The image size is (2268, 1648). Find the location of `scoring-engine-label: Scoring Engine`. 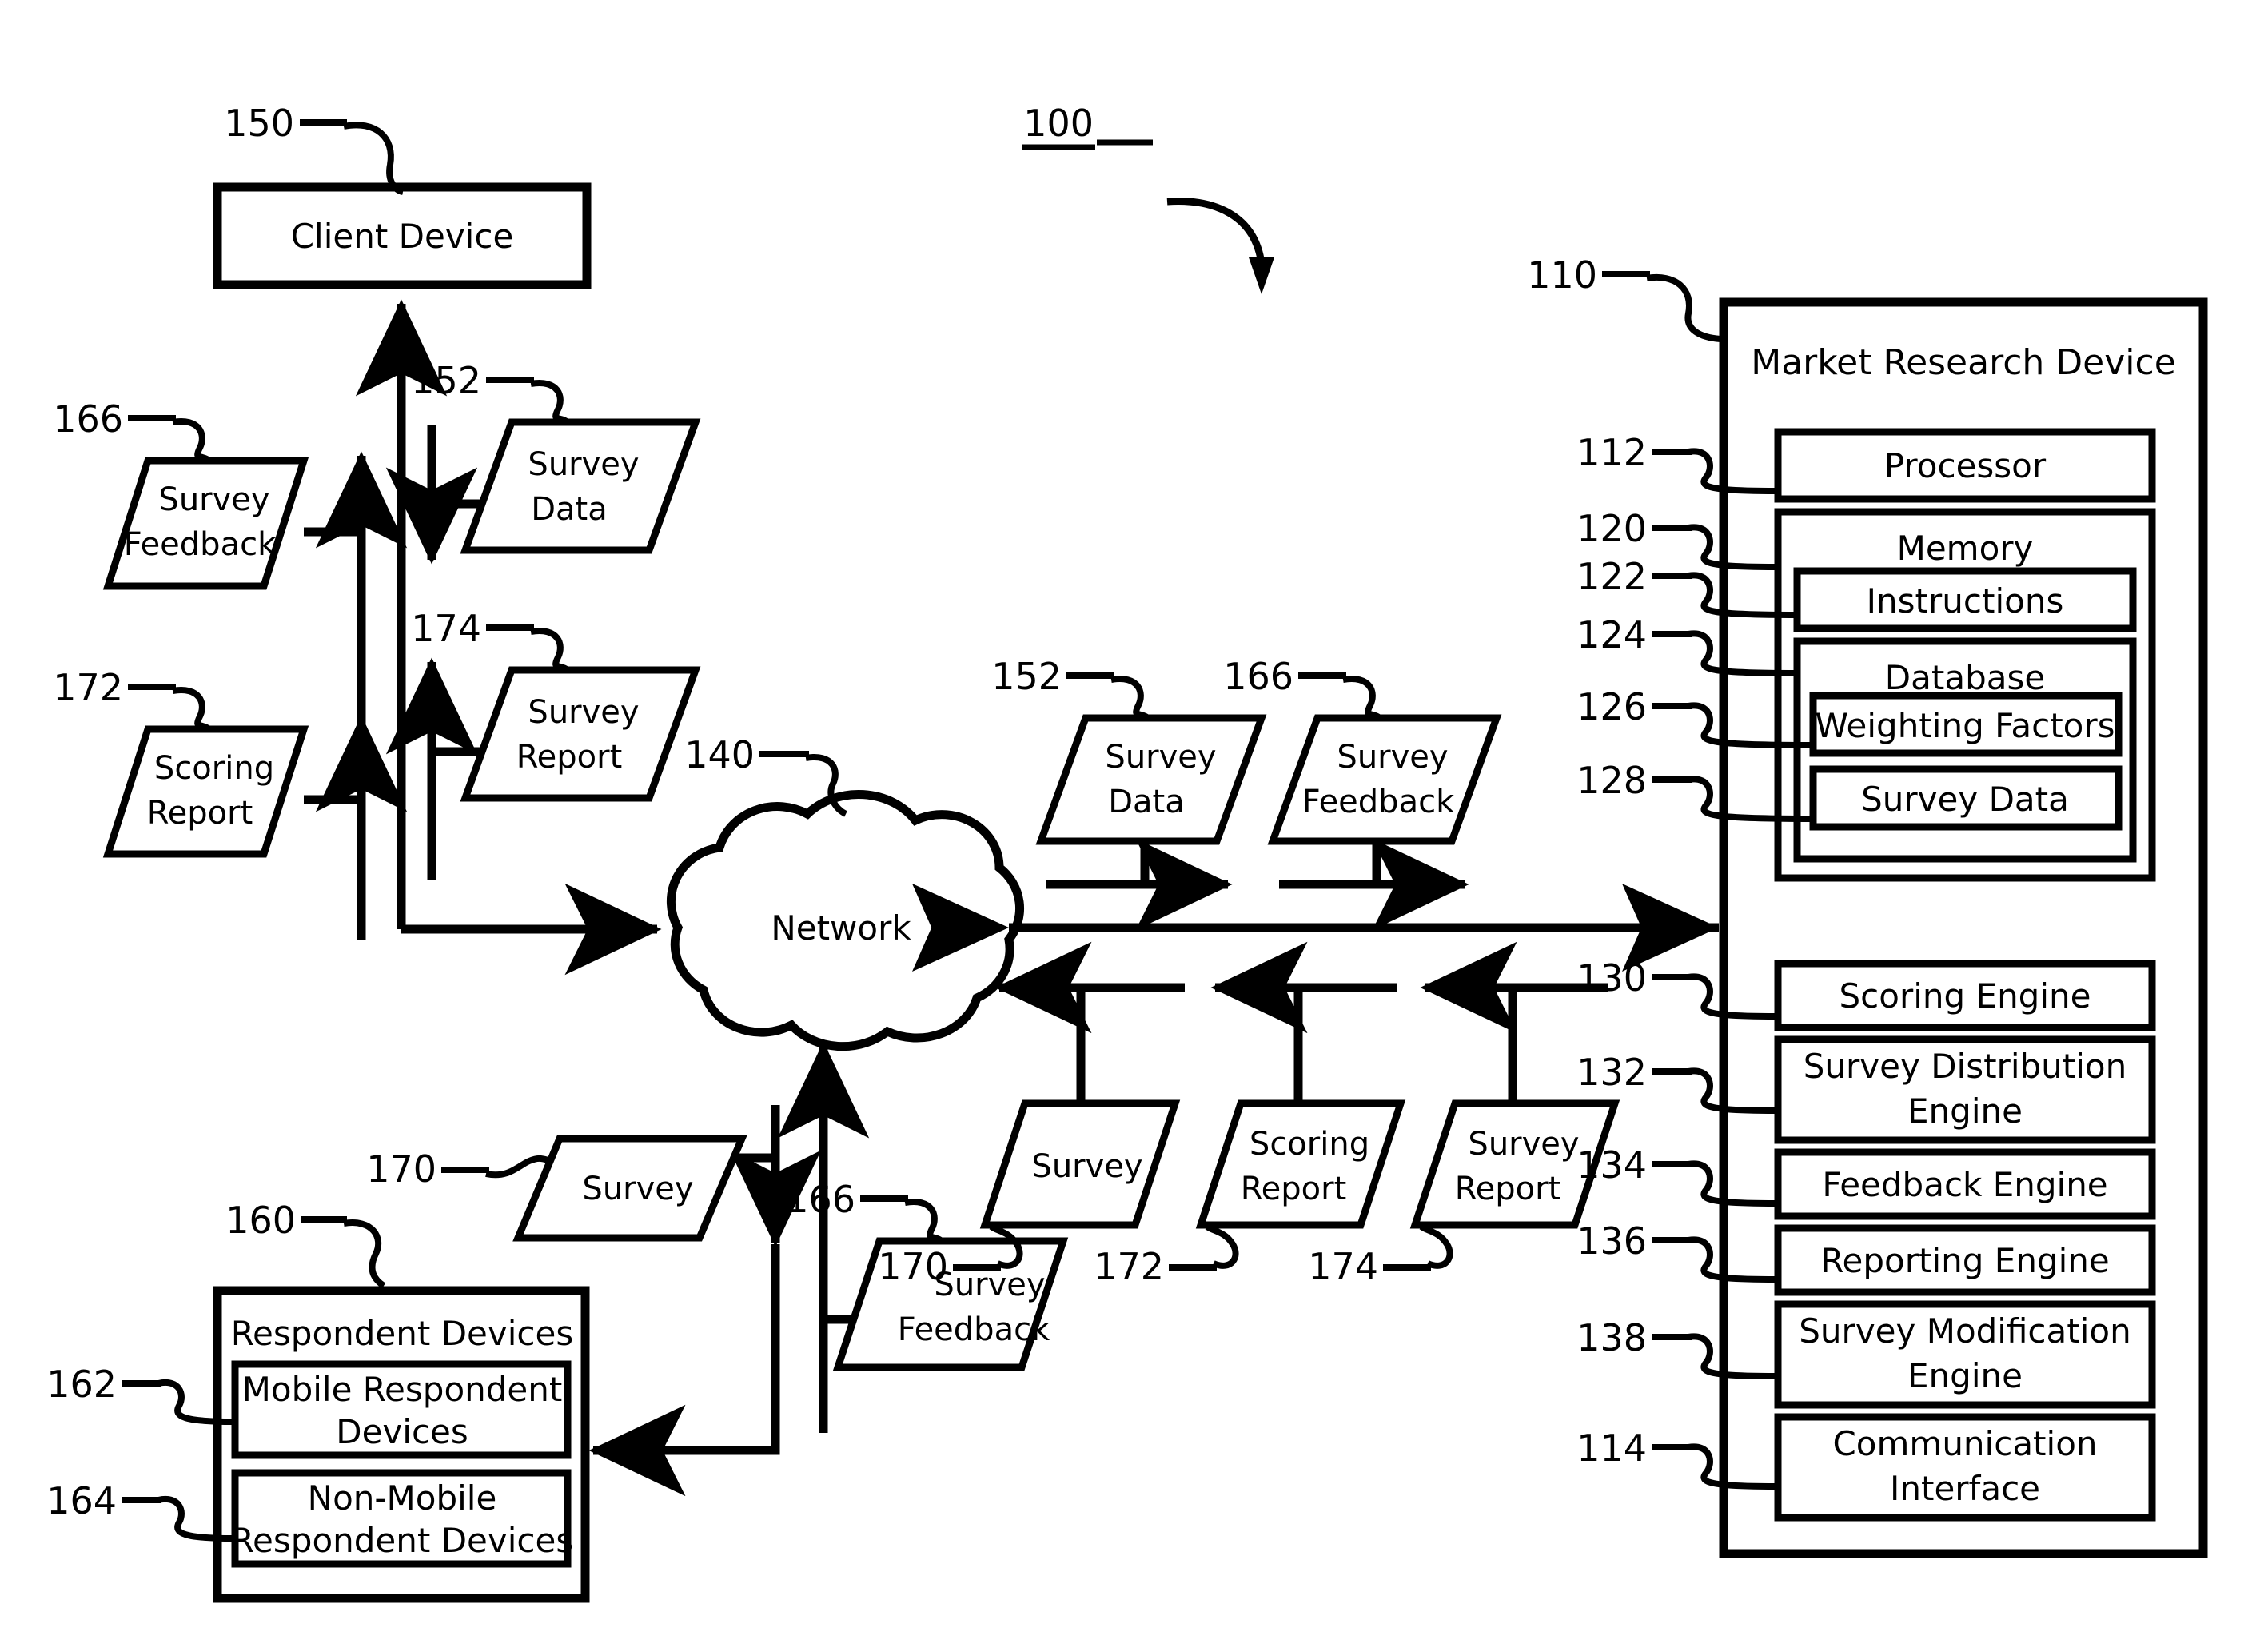

scoring-engine-label: Scoring Engine is located at coordinates (1965, 996).